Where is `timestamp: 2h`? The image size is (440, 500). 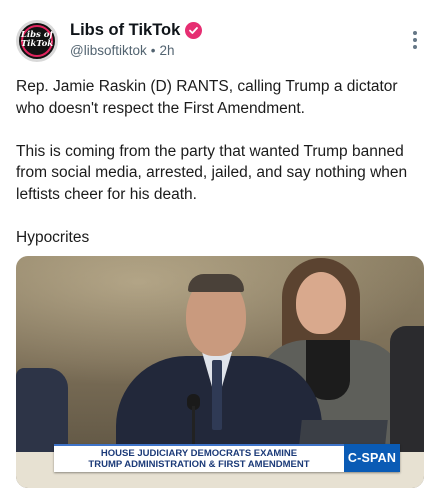
timestamp: 2h is located at coordinates (166, 50).